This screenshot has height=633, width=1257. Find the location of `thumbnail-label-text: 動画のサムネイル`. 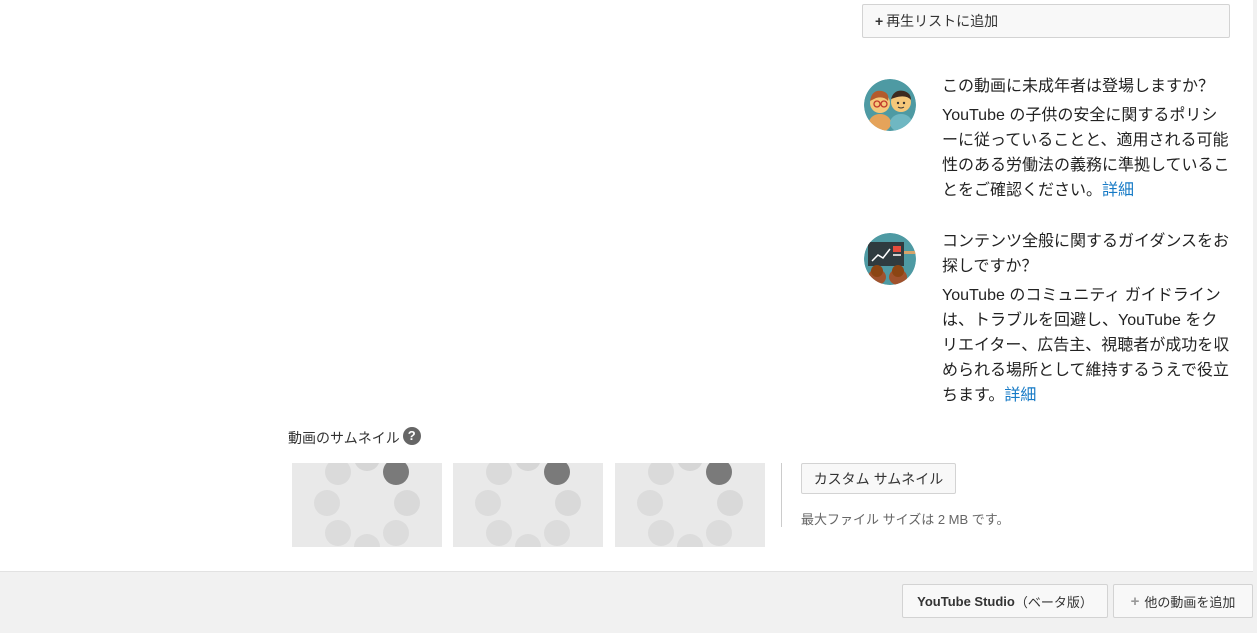

thumbnail-label-text: 動画のサムネイル is located at coordinates (344, 438).